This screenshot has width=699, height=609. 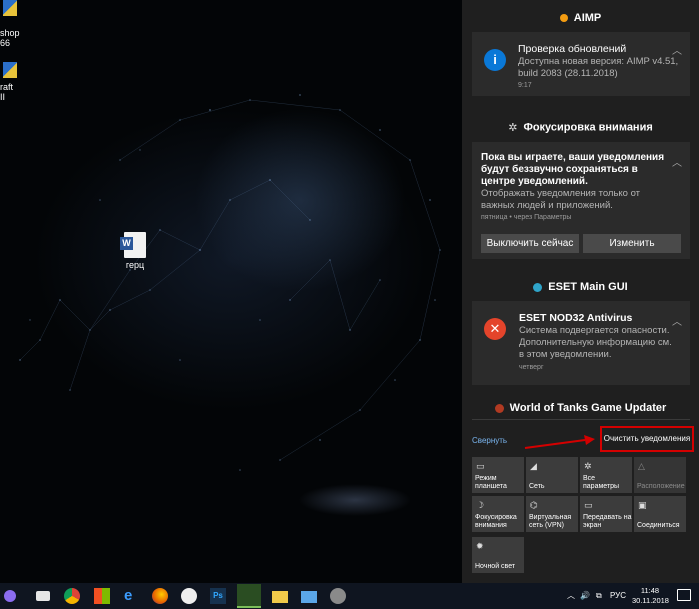 I want to click on word-document-icon: W, so click(x=133, y=245).